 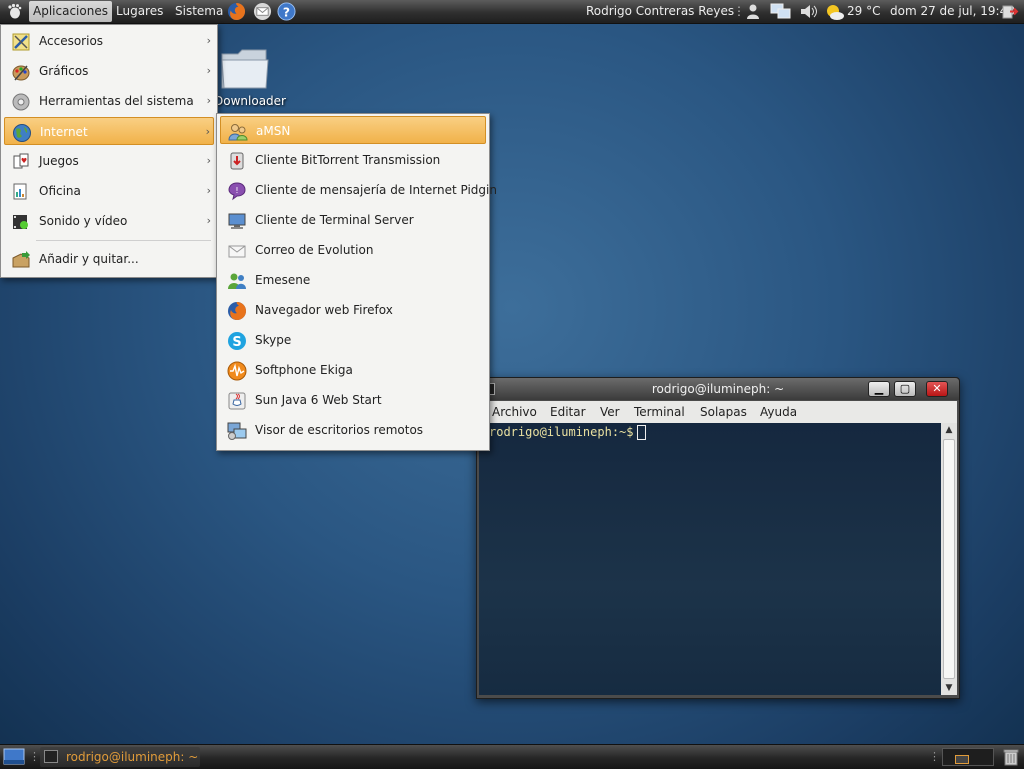 I want to click on folder-icon, so click(x=245, y=69).